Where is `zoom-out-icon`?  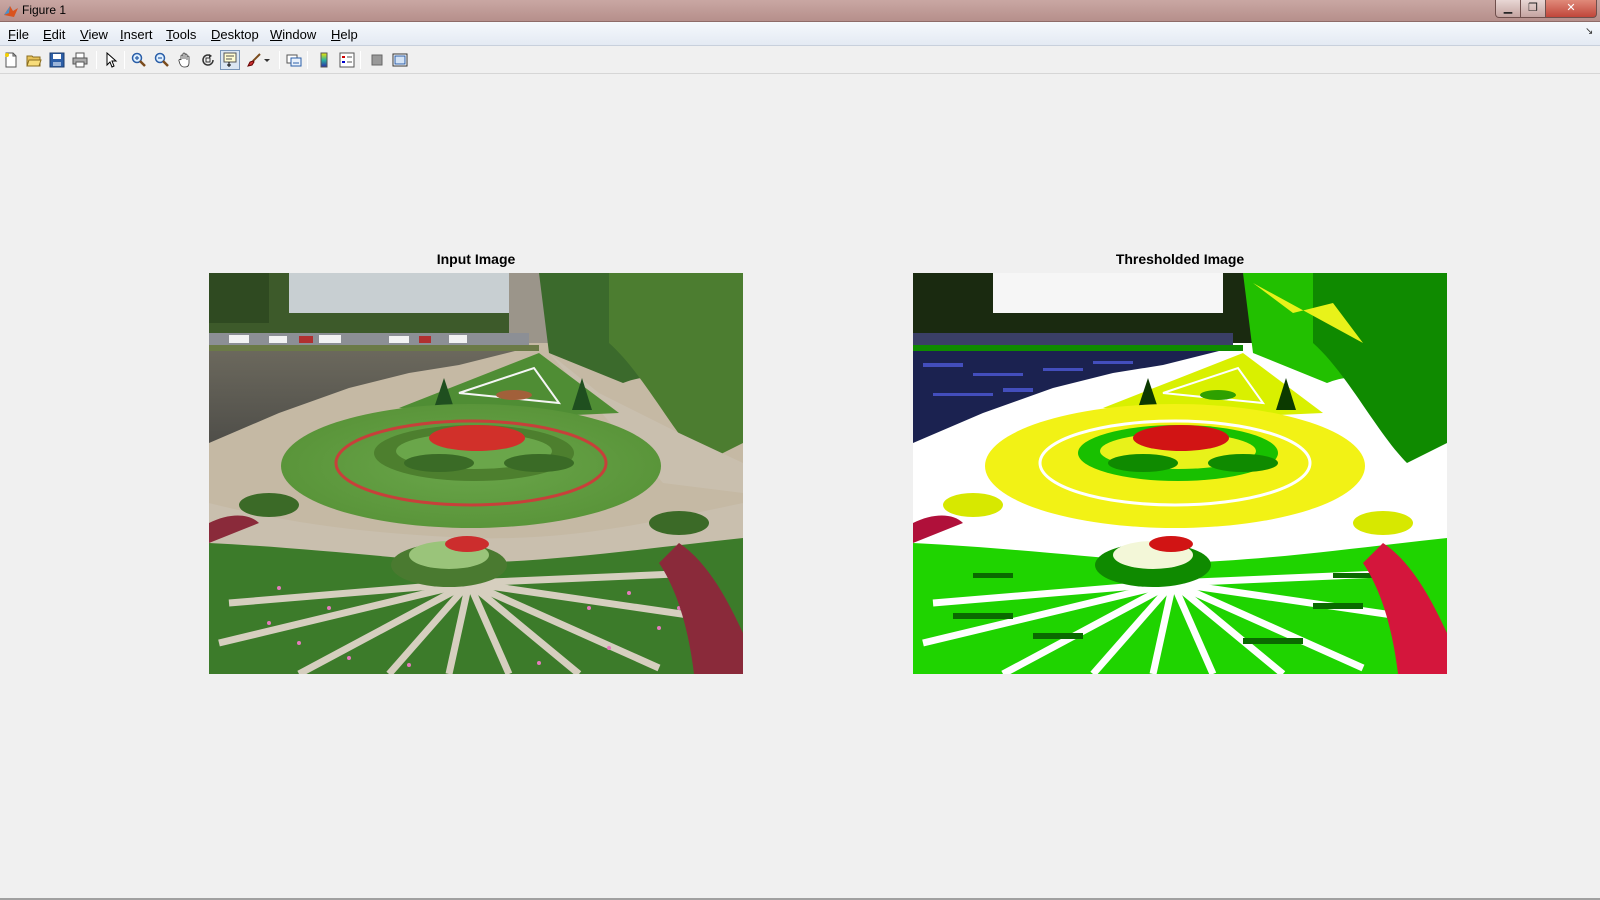
zoom-out-icon is located at coordinates (162, 60).